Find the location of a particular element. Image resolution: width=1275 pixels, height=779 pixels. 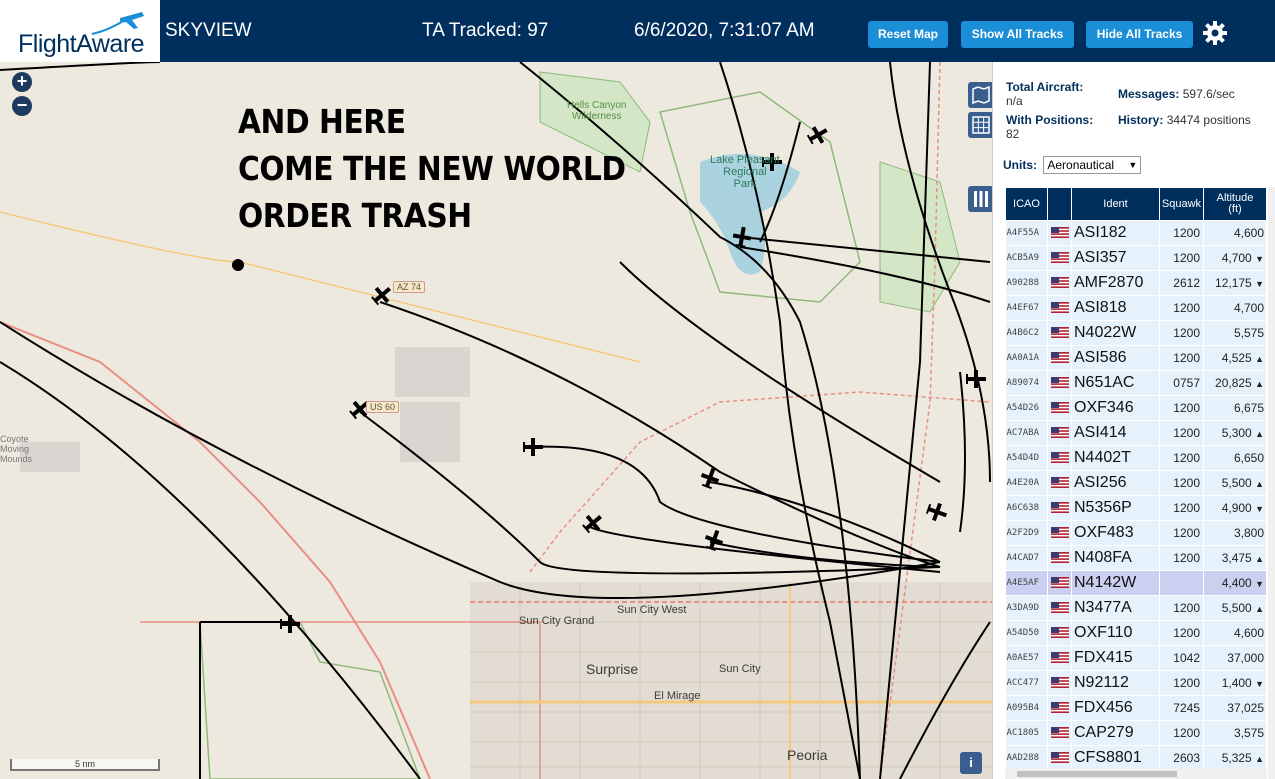

cell-altitude: 4,700 is located at coordinates (1235, 308).